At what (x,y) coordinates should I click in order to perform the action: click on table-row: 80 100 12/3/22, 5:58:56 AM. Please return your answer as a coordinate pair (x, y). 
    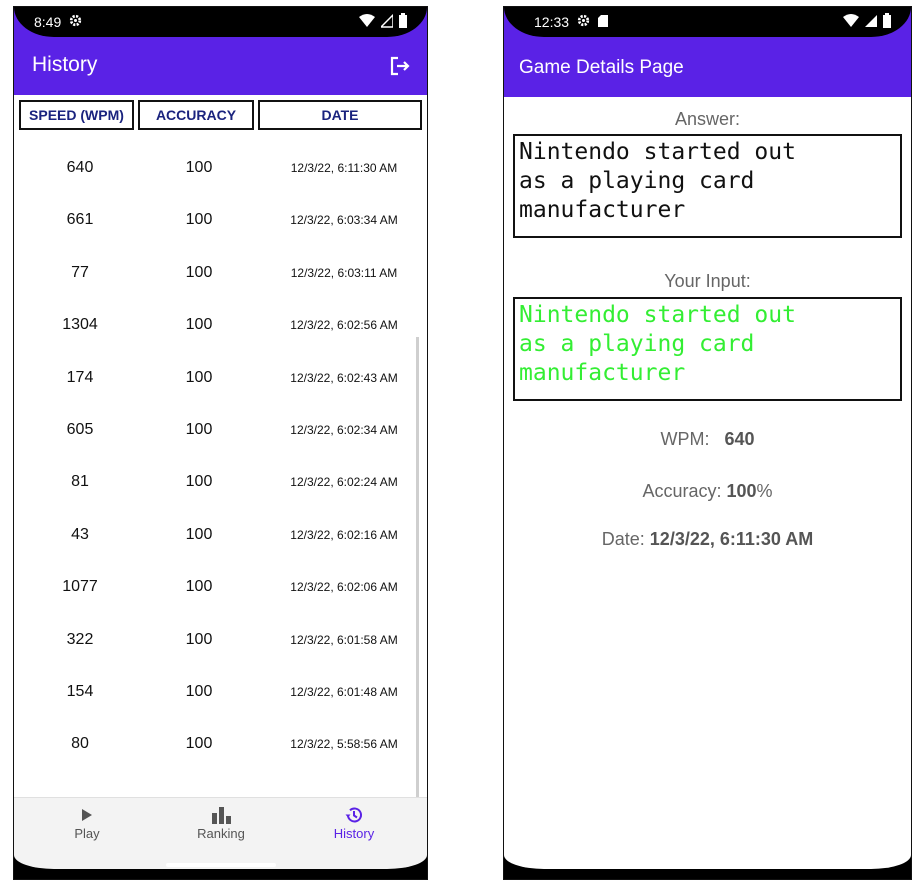
    Looking at the image, I should click on (220, 744).